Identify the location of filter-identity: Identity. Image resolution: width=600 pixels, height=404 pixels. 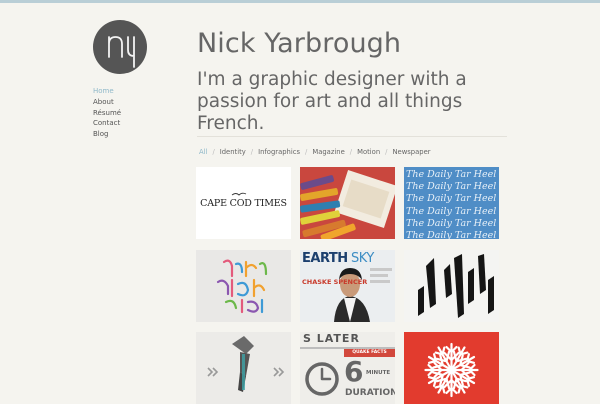
(233, 152).